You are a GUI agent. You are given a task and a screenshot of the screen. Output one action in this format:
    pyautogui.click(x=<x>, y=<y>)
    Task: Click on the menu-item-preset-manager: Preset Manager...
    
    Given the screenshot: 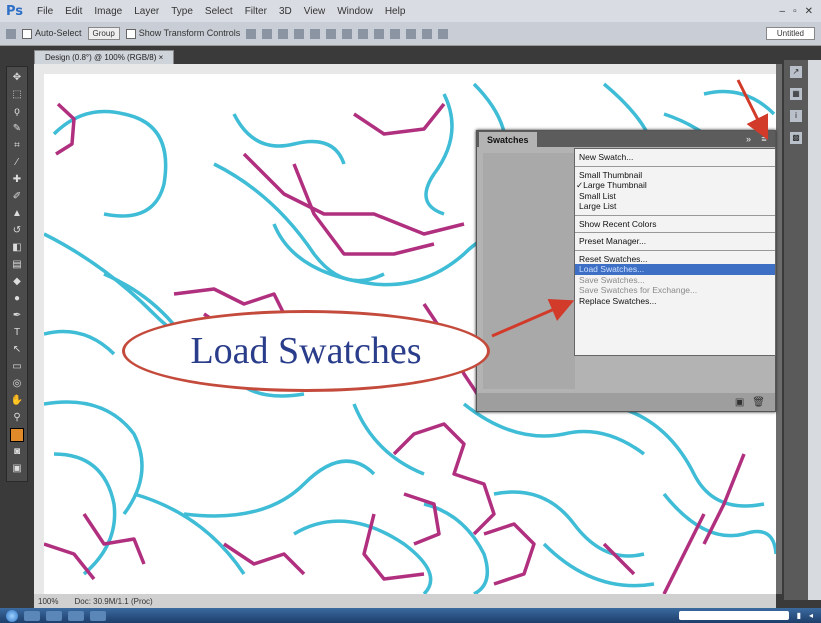 What is the action you would take?
    pyautogui.click(x=675, y=241)
    